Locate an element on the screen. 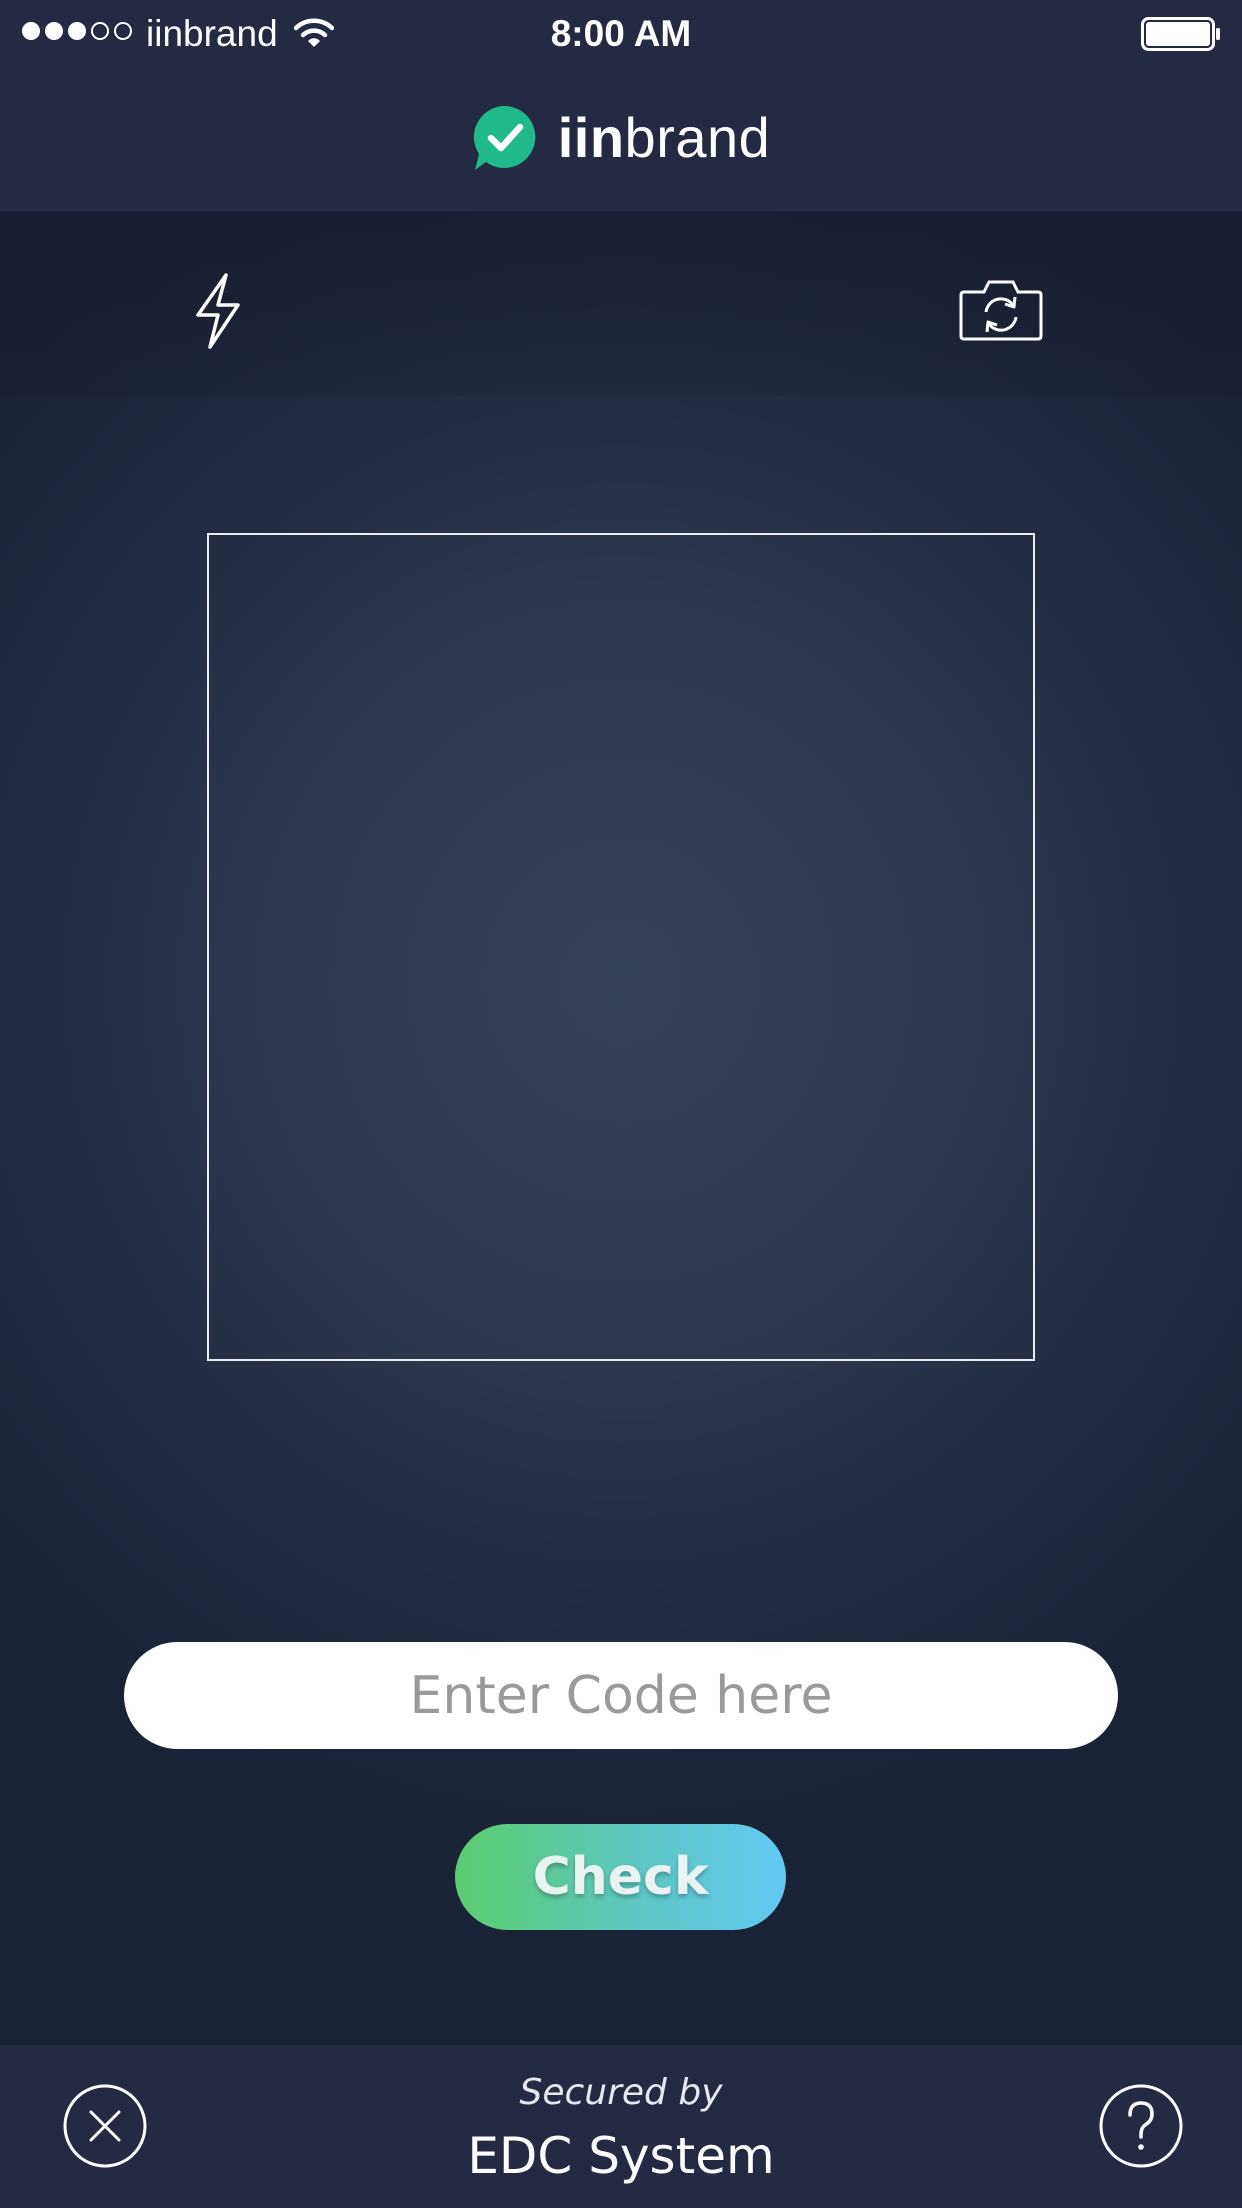 The image size is (1242, 2208). brand-name-bold: iin is located at coordinates (591, 137).